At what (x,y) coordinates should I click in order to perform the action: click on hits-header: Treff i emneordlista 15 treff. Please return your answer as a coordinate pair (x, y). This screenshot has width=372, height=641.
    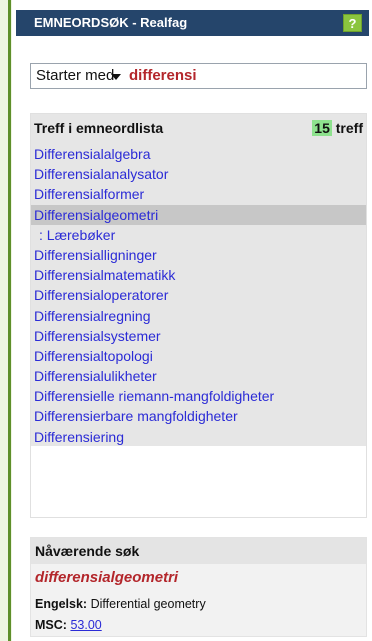
    Looking at the image, I should click on (198, 128).